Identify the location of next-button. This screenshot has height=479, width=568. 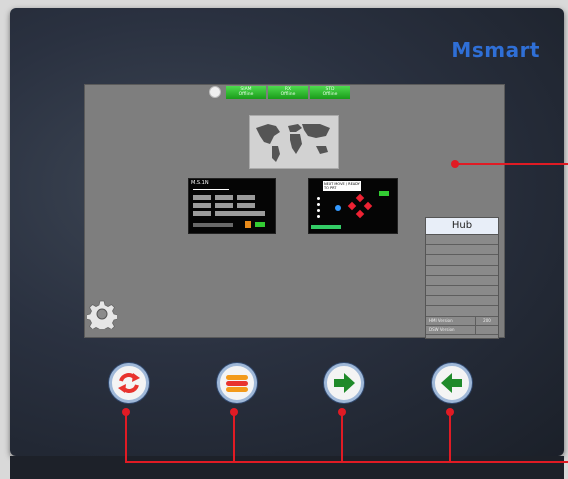
(344, 383).